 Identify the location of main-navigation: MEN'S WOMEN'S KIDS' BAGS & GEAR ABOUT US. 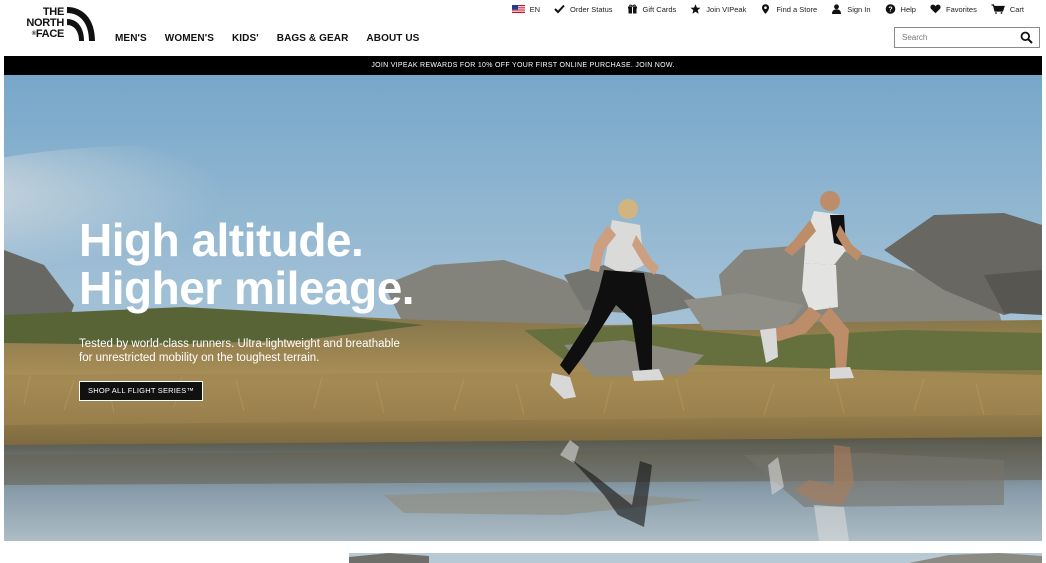
(267, 38).